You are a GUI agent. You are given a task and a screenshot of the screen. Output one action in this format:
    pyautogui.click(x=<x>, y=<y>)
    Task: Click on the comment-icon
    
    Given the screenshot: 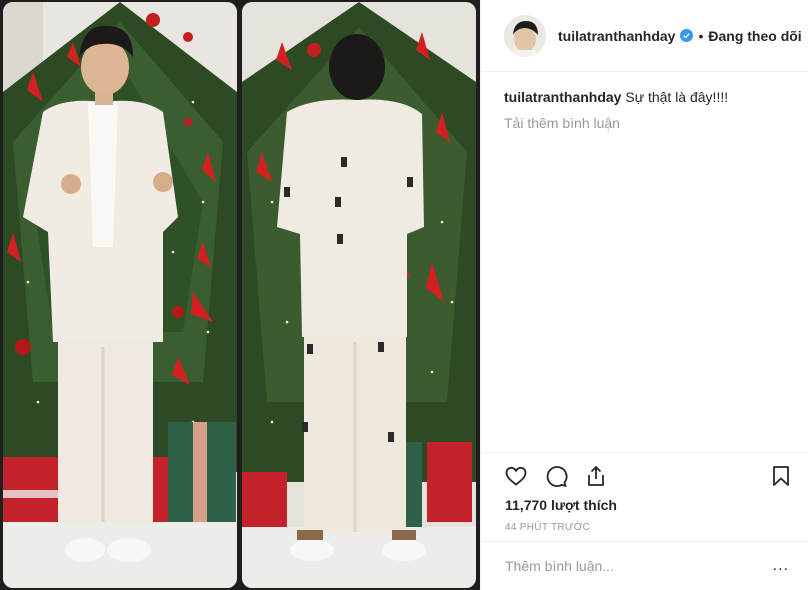 What is the action you would take?
    pyautogui.click(x=556, y=476)
    